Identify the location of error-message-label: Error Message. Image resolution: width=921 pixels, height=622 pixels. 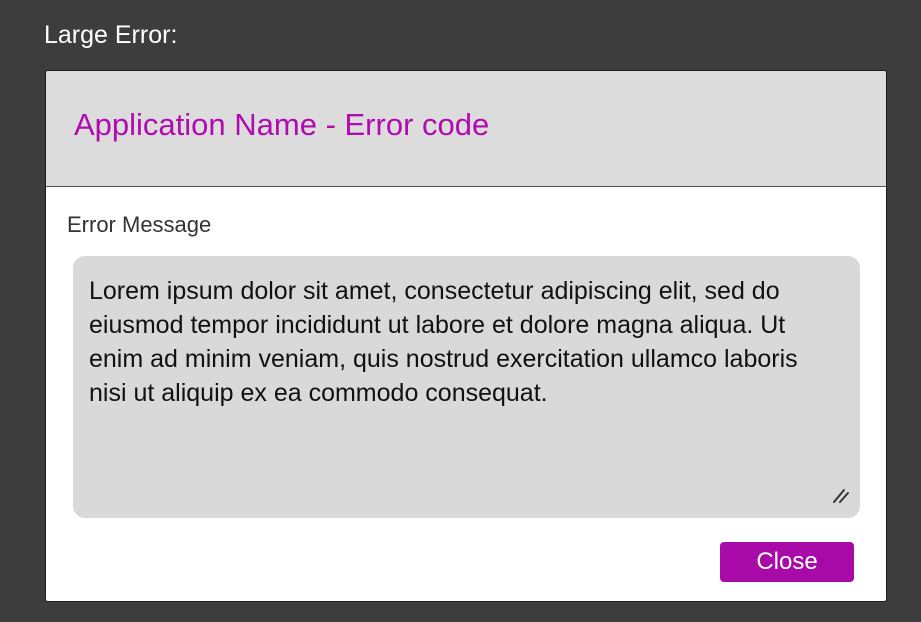
(139, 224).